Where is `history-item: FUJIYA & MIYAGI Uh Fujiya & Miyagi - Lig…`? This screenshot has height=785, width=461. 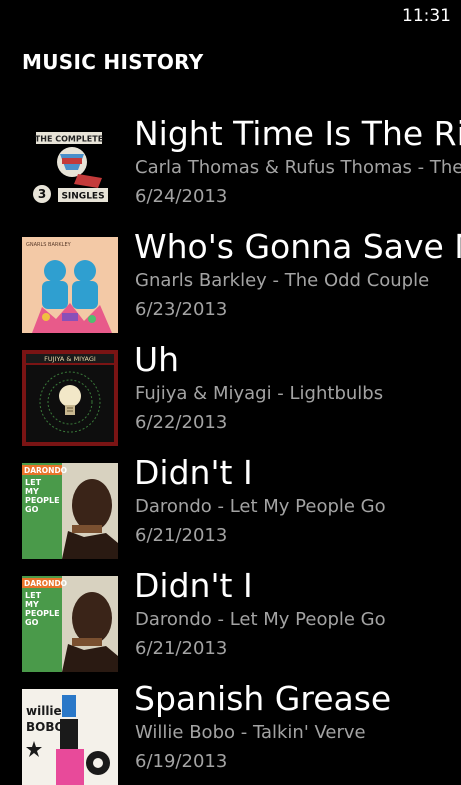
history-item: FUJIYA & MIYAGI Uh Fujiya & Miyagi - Lig… is located at coordinates (230, 396).